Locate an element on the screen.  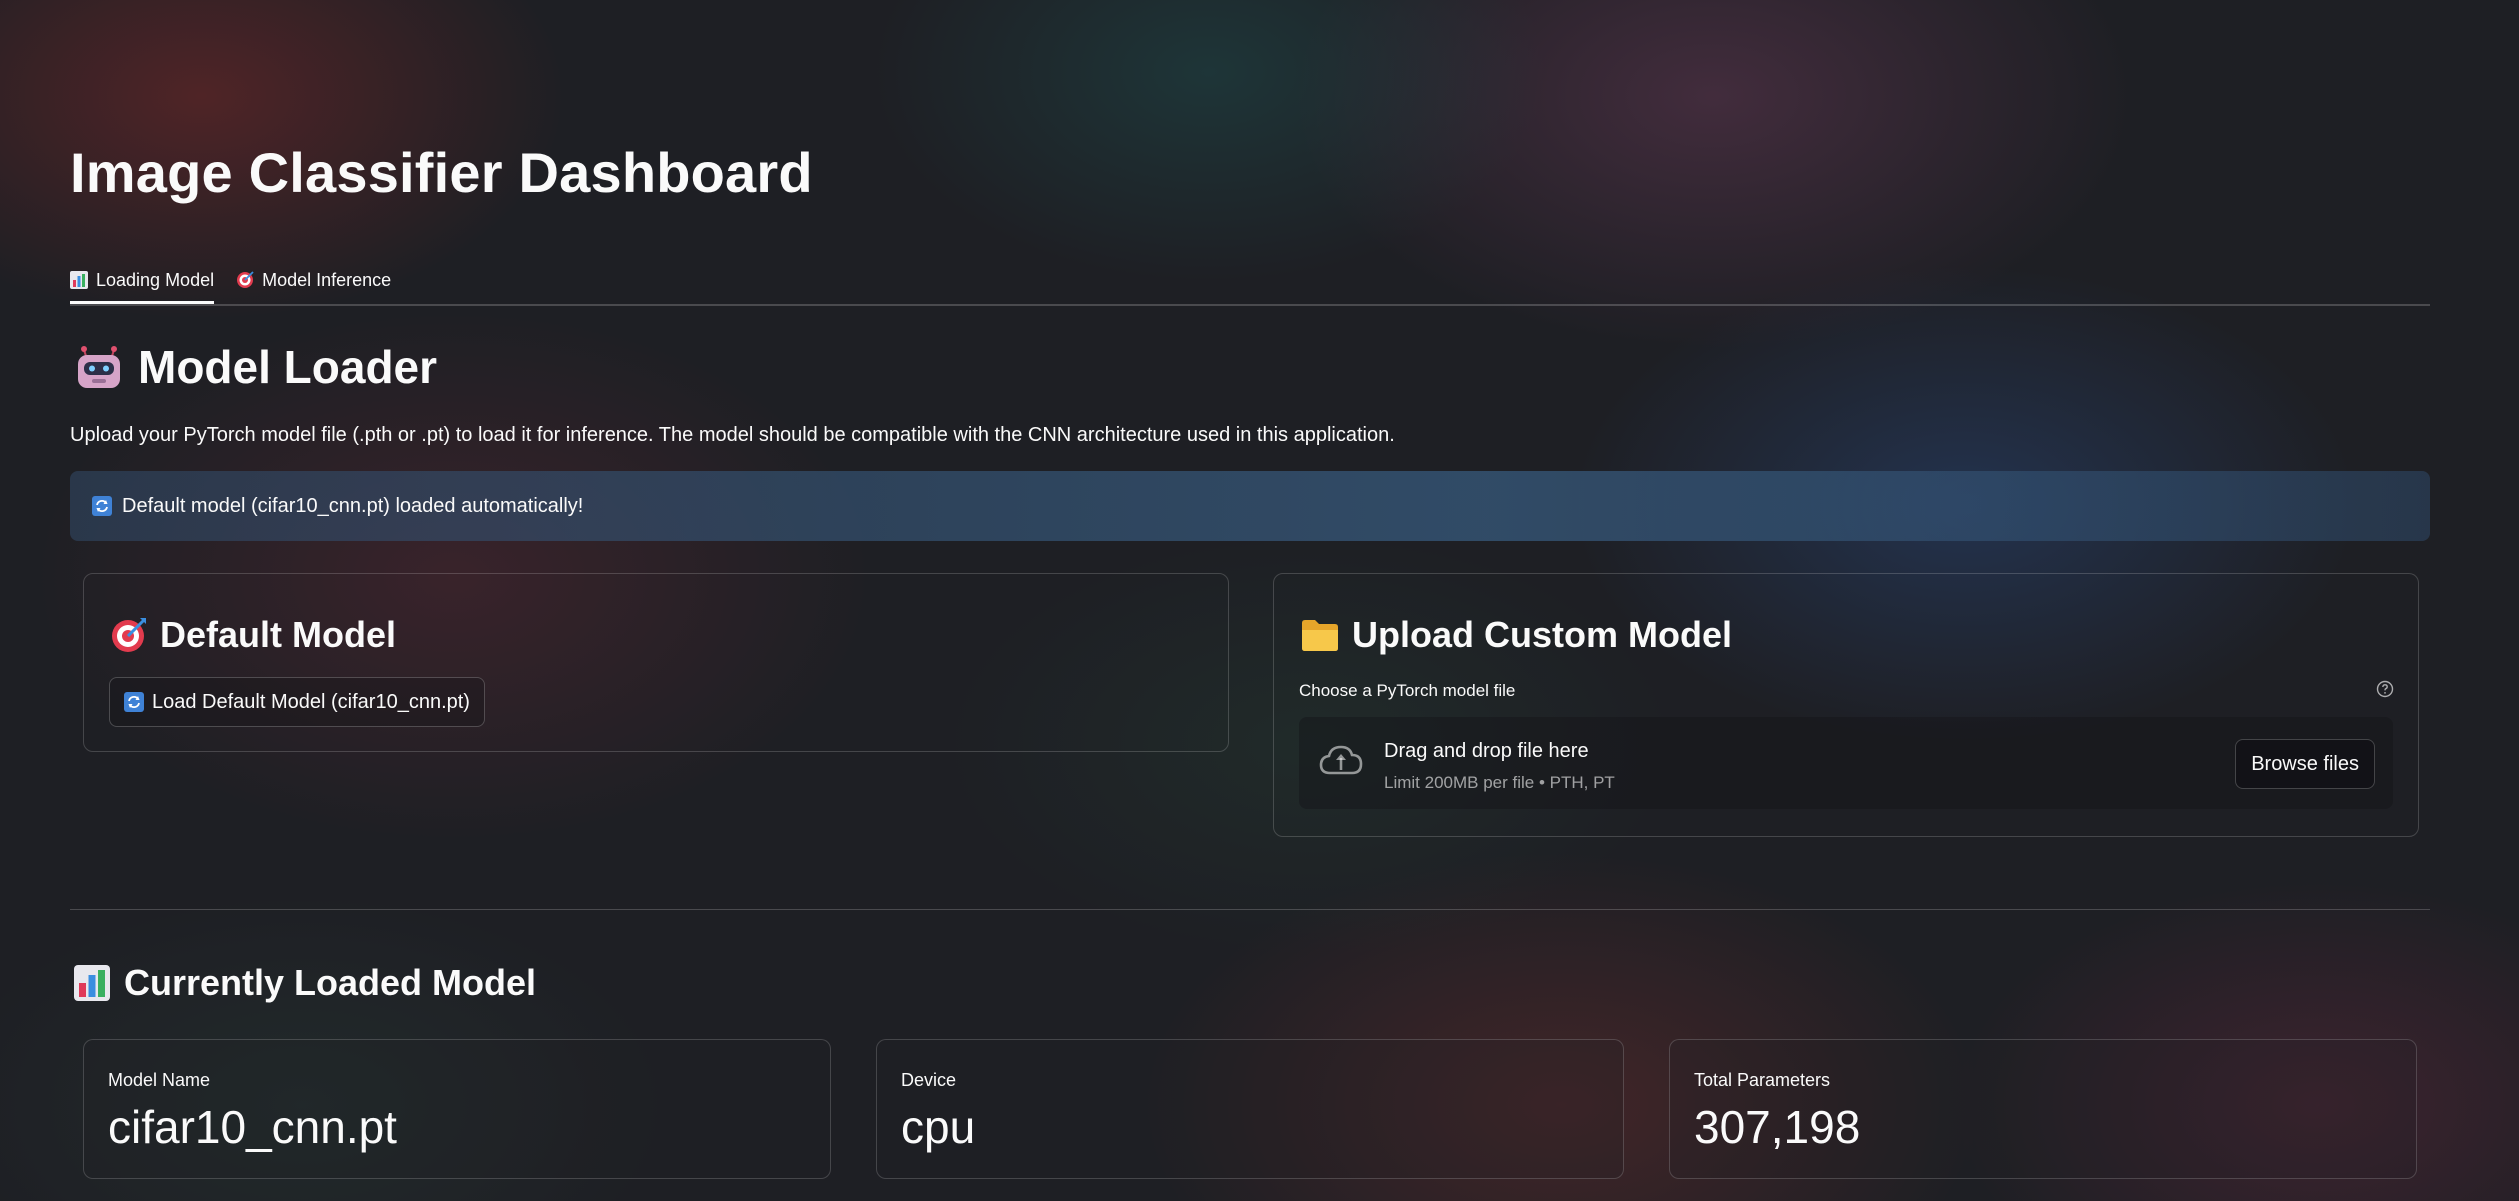
metric-label: Total Parameters is located at coordinates (1762, 1080).